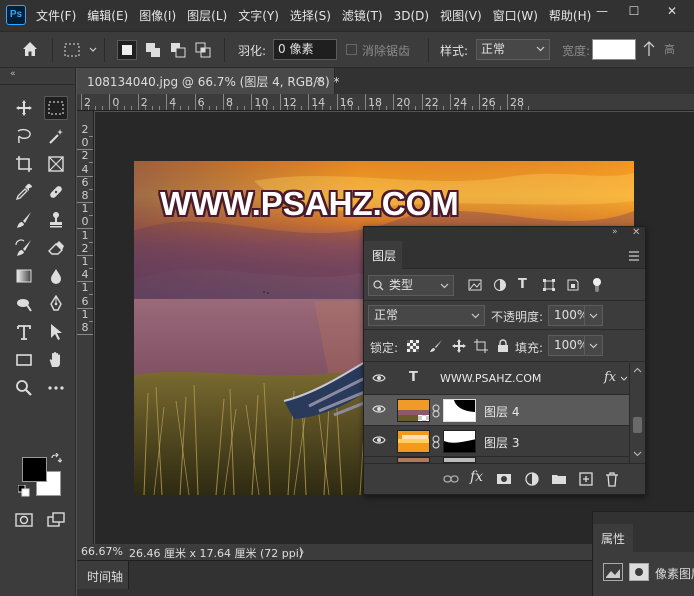 The image size is (694, 596). I want to click on add-mask-icon, so click(504, 479).